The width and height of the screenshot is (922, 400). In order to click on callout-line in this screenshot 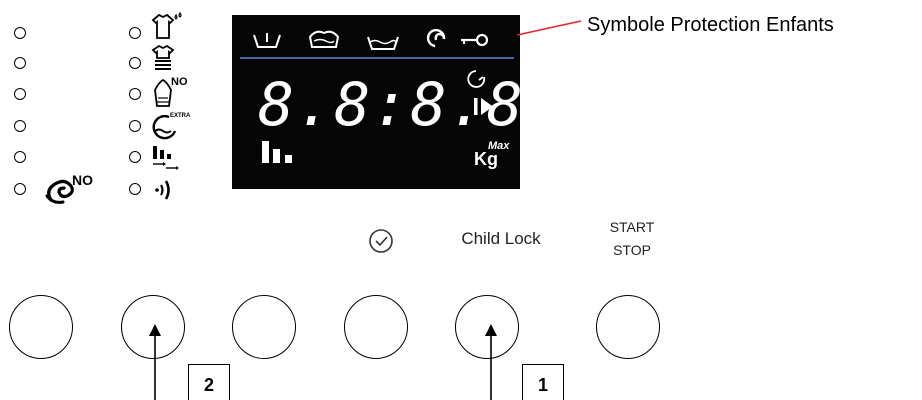, I will do `click(549, 28)`.